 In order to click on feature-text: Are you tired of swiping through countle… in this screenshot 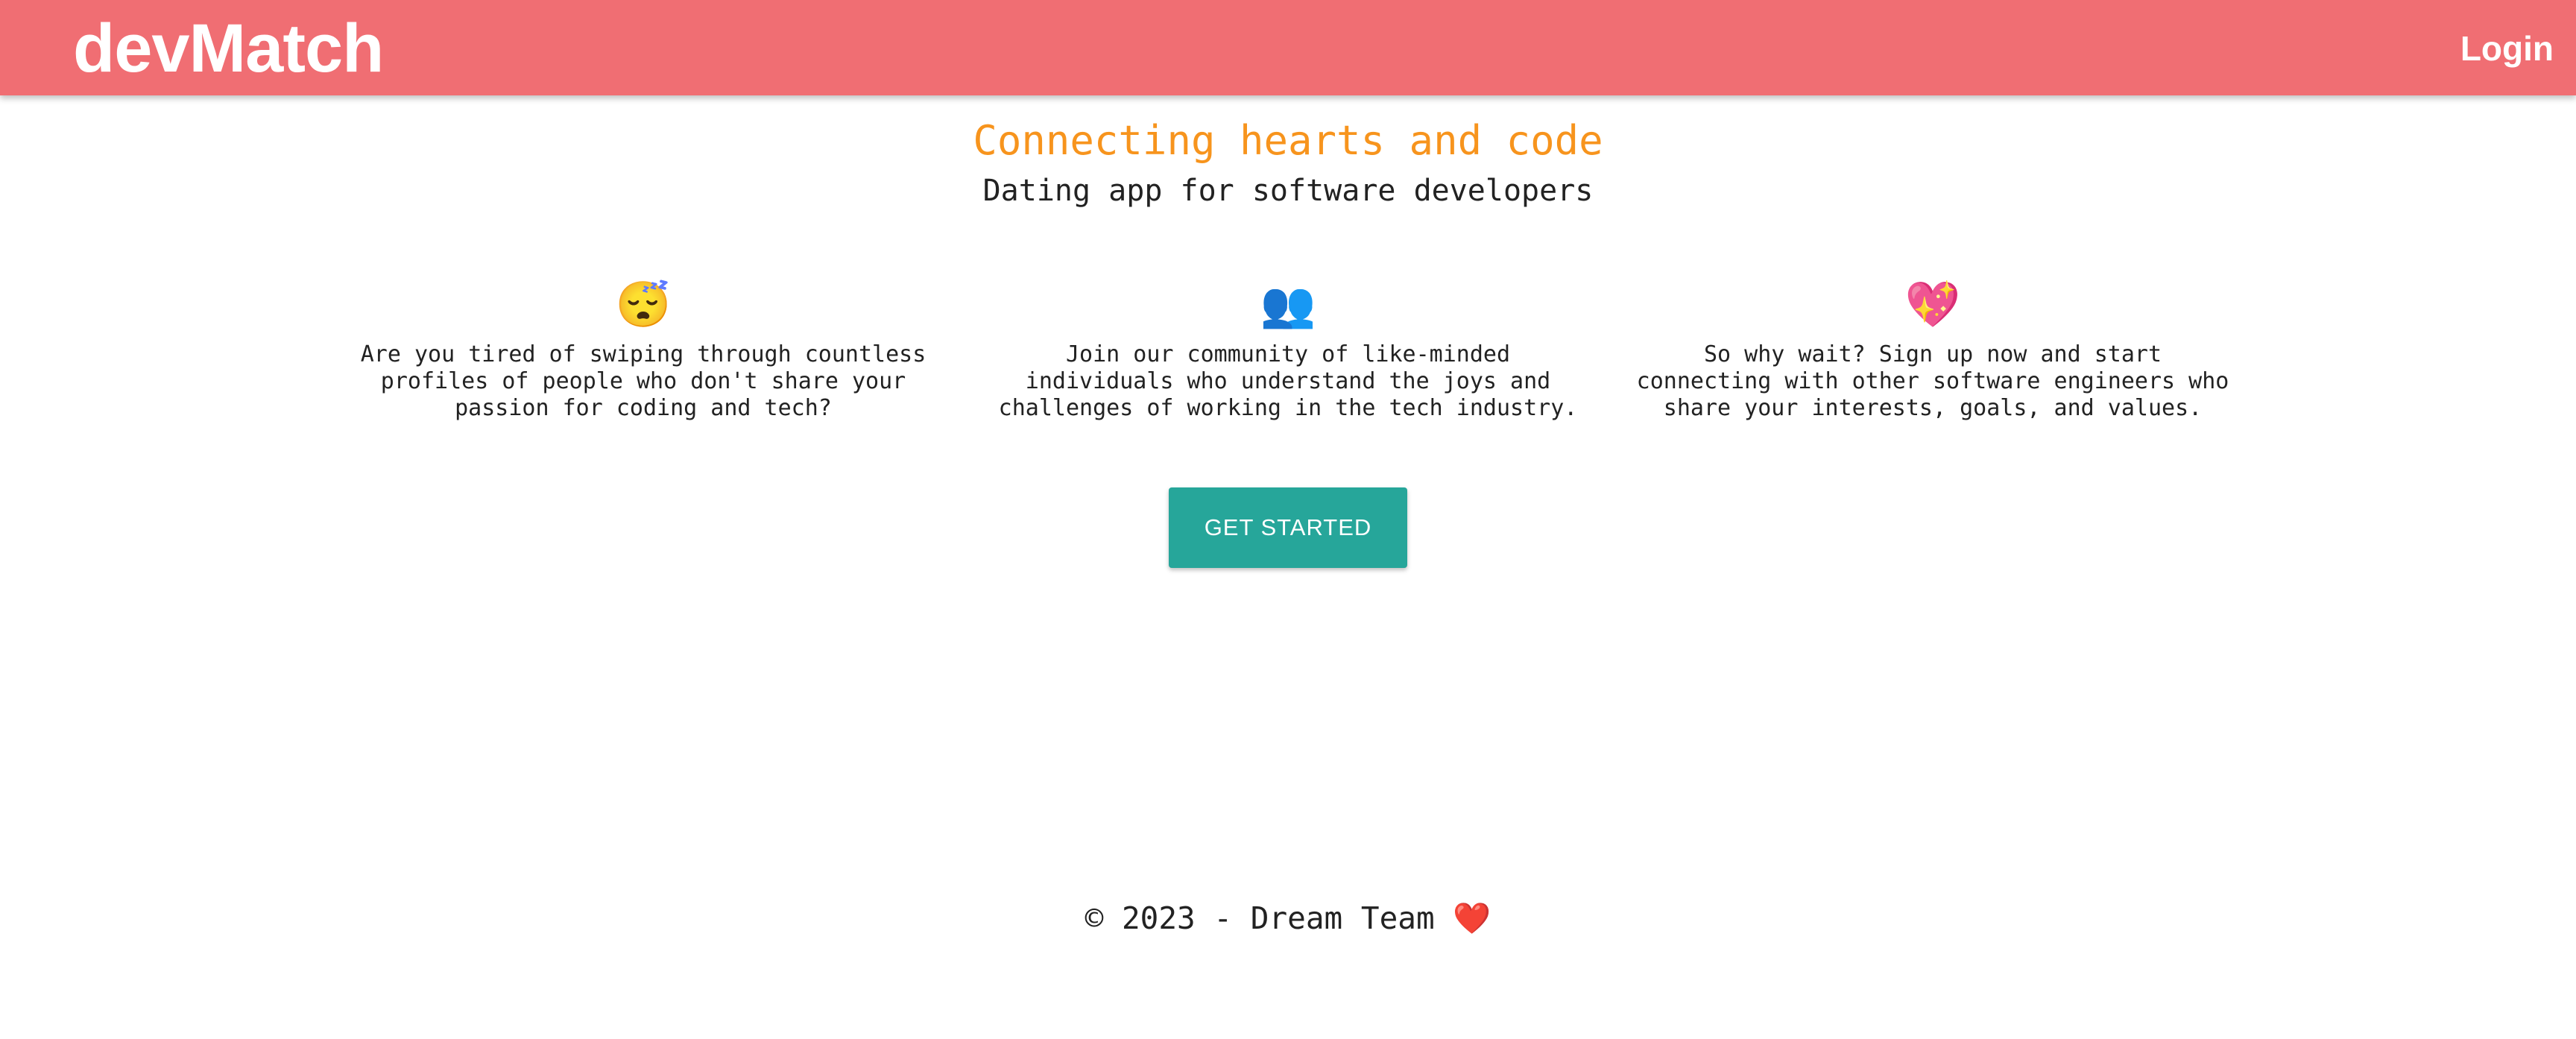, I will do `click(643, 381)`.